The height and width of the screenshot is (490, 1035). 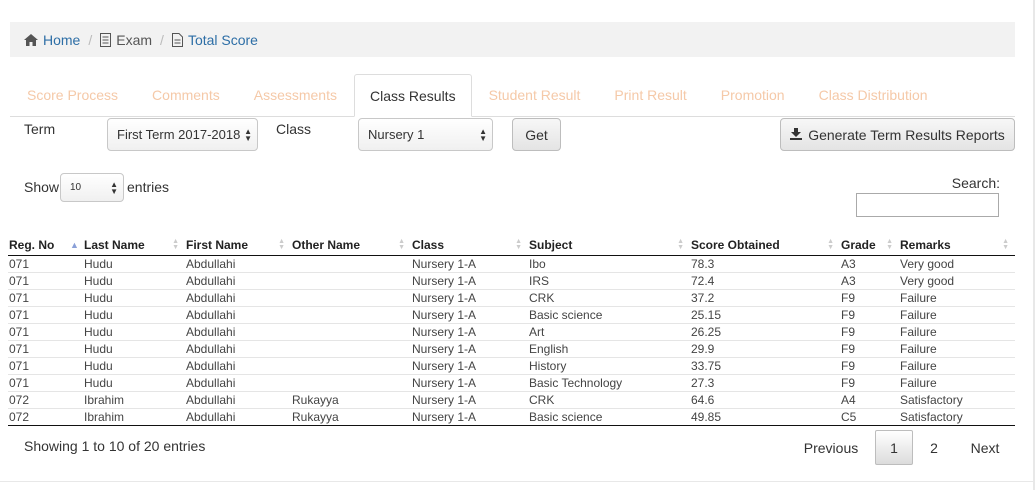 I want to click on column-header-last-name: Last Name ▲ ▼, so click(x=134, y=246).